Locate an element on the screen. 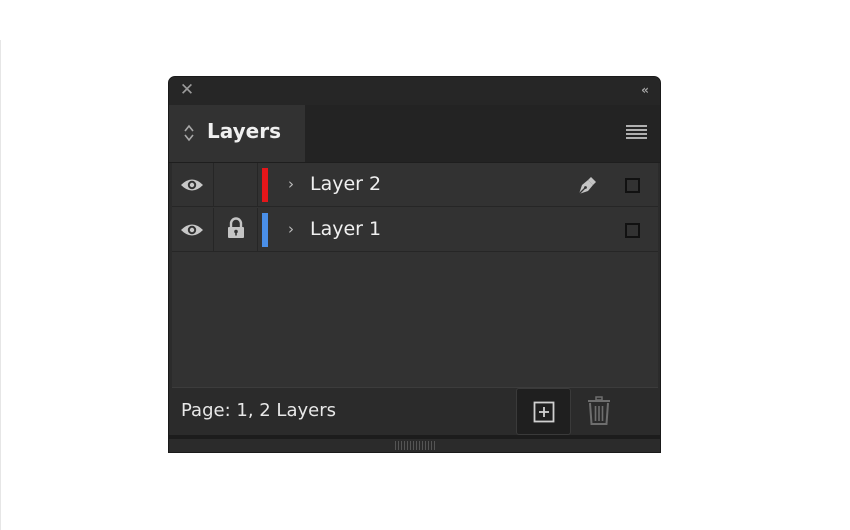 Image resolution: width=850 pixels, height=530 pixels. layer-row: › Layer 2 is located at coordinates (415, 185).